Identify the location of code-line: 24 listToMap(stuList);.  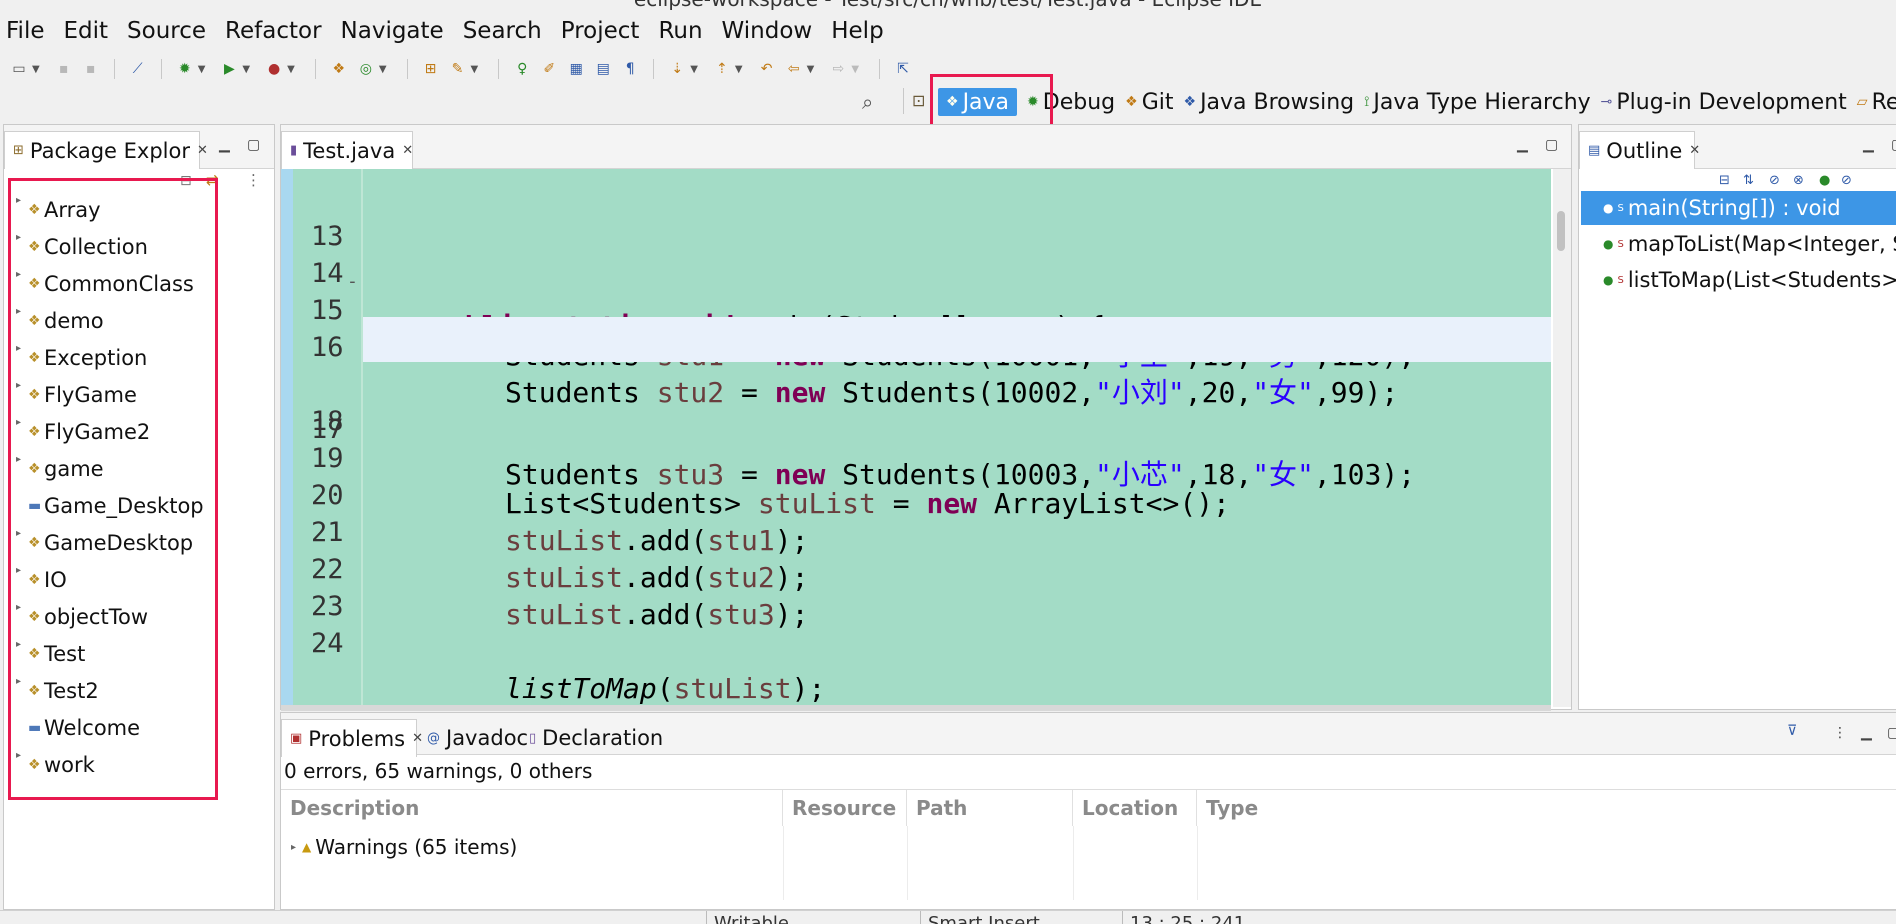
(916, 640).